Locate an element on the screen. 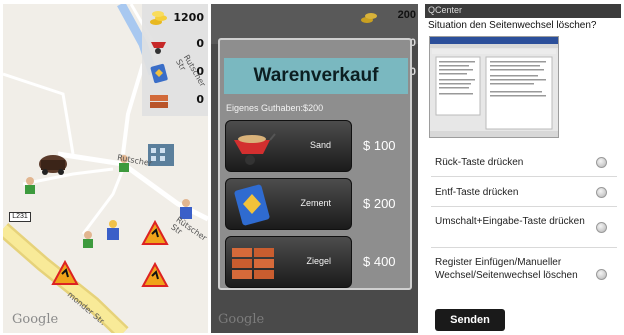 This screenshot has width=624, height=335. buy-sand-button: Sand is located at coordinates (288, 146).